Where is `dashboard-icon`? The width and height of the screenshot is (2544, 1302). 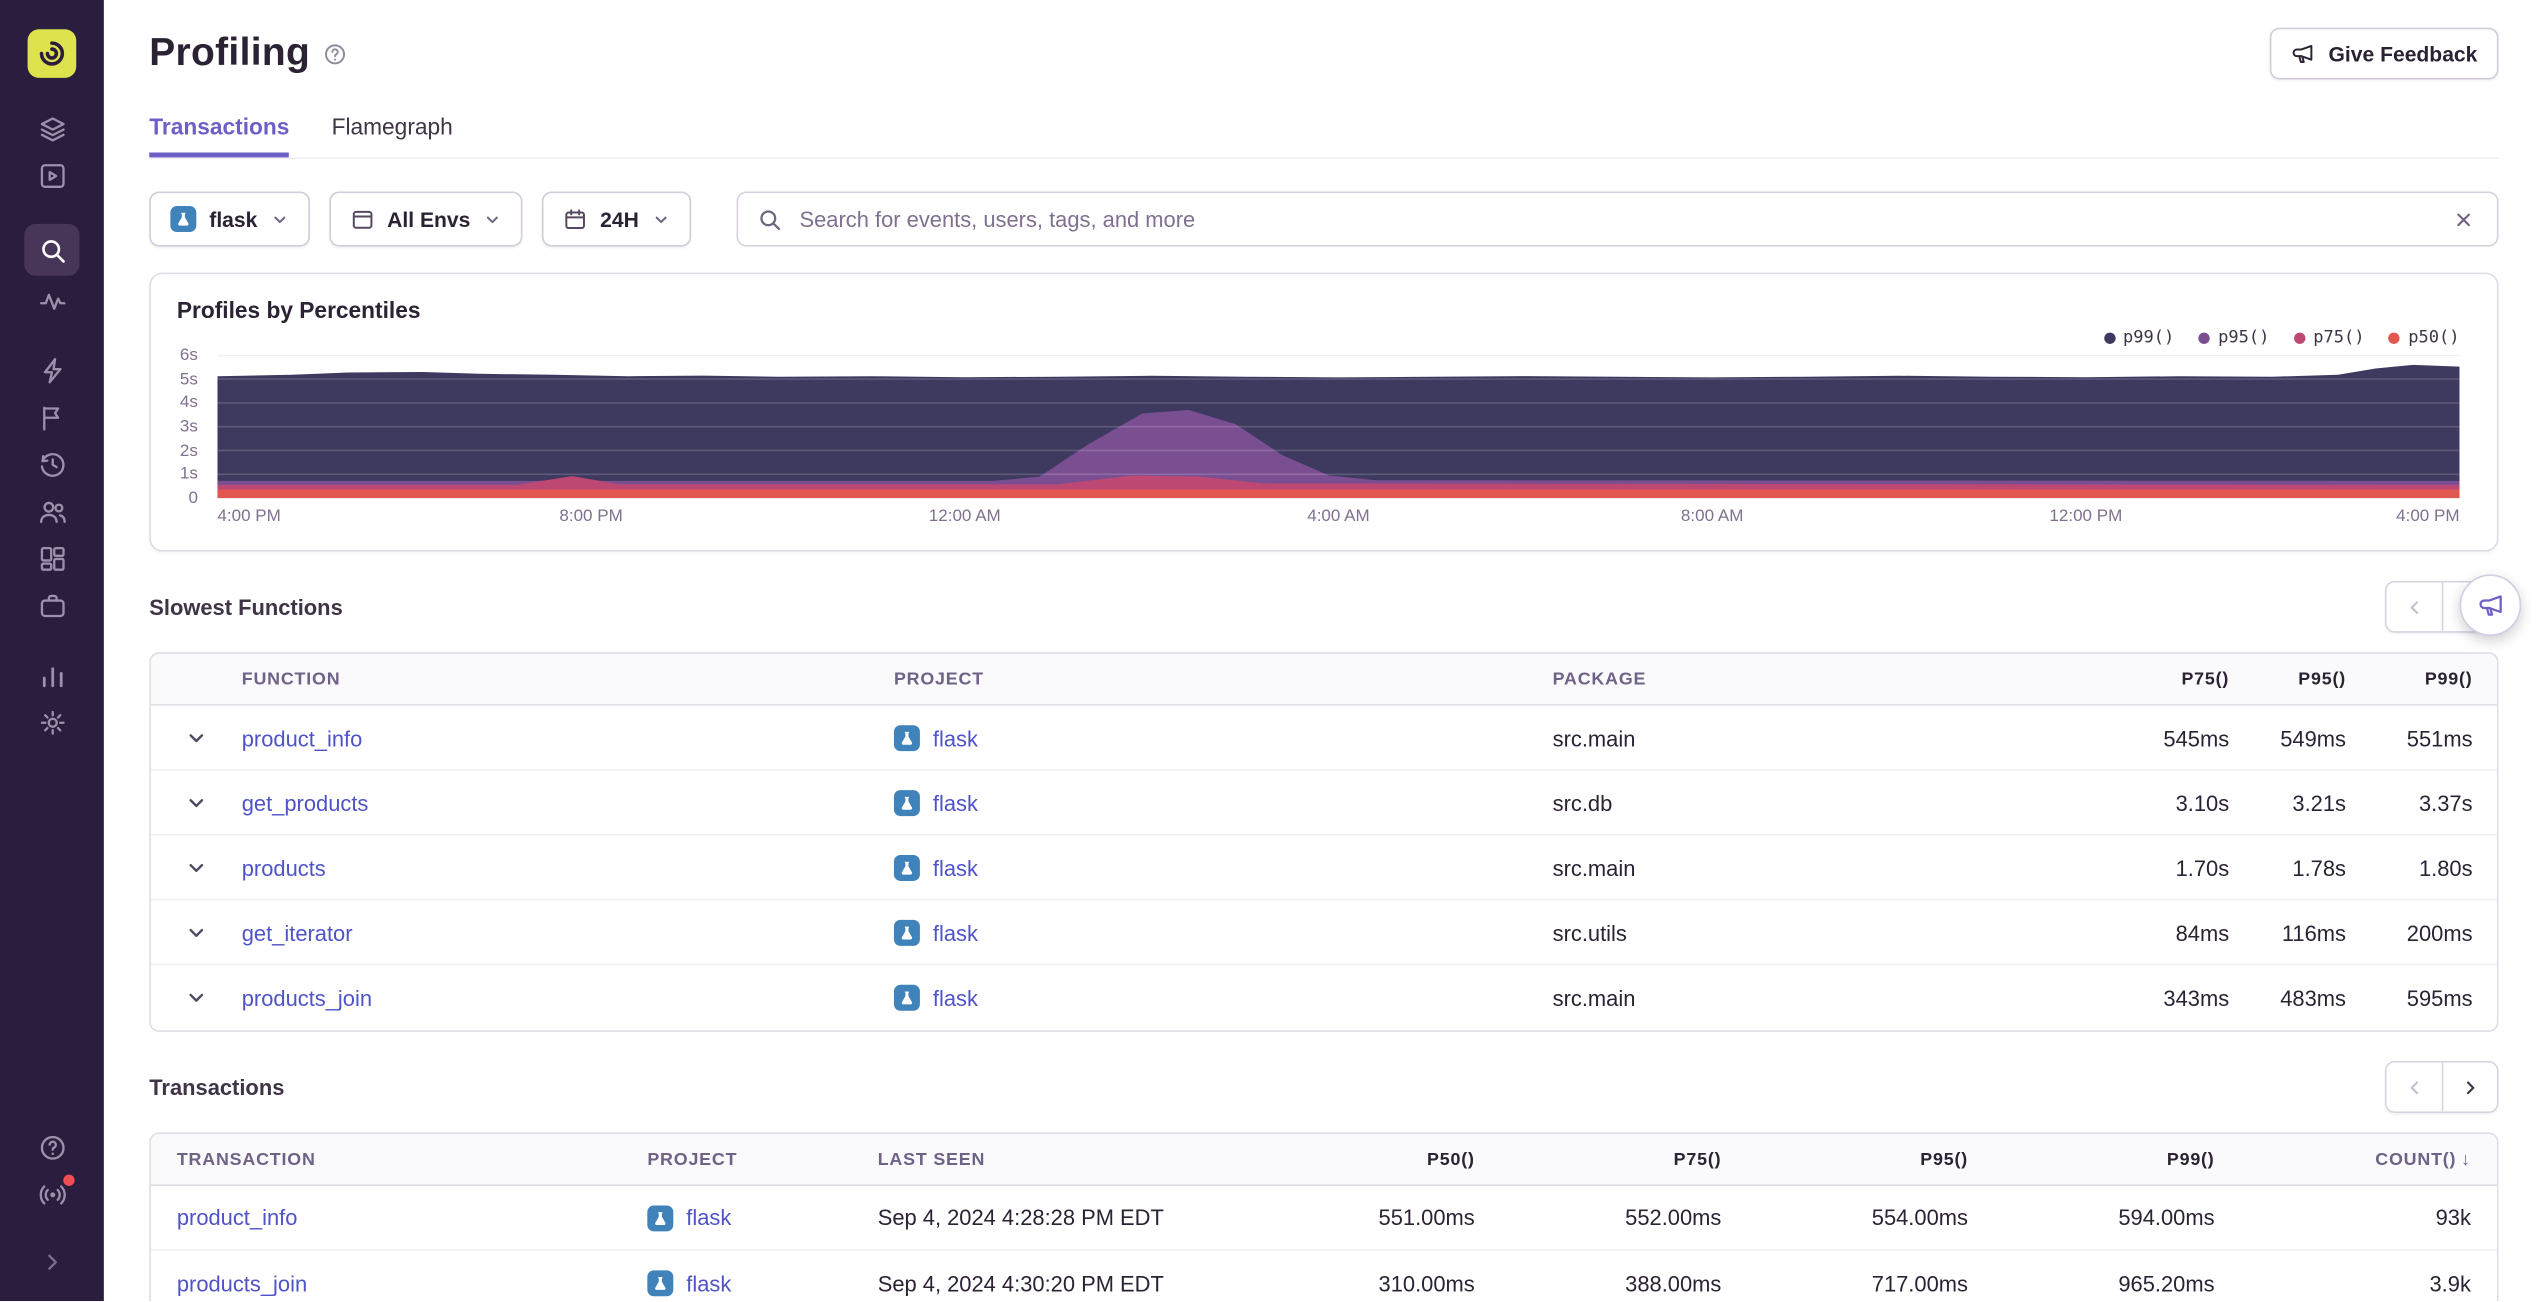 dashboard-icon is located at coordinates (51, 558).